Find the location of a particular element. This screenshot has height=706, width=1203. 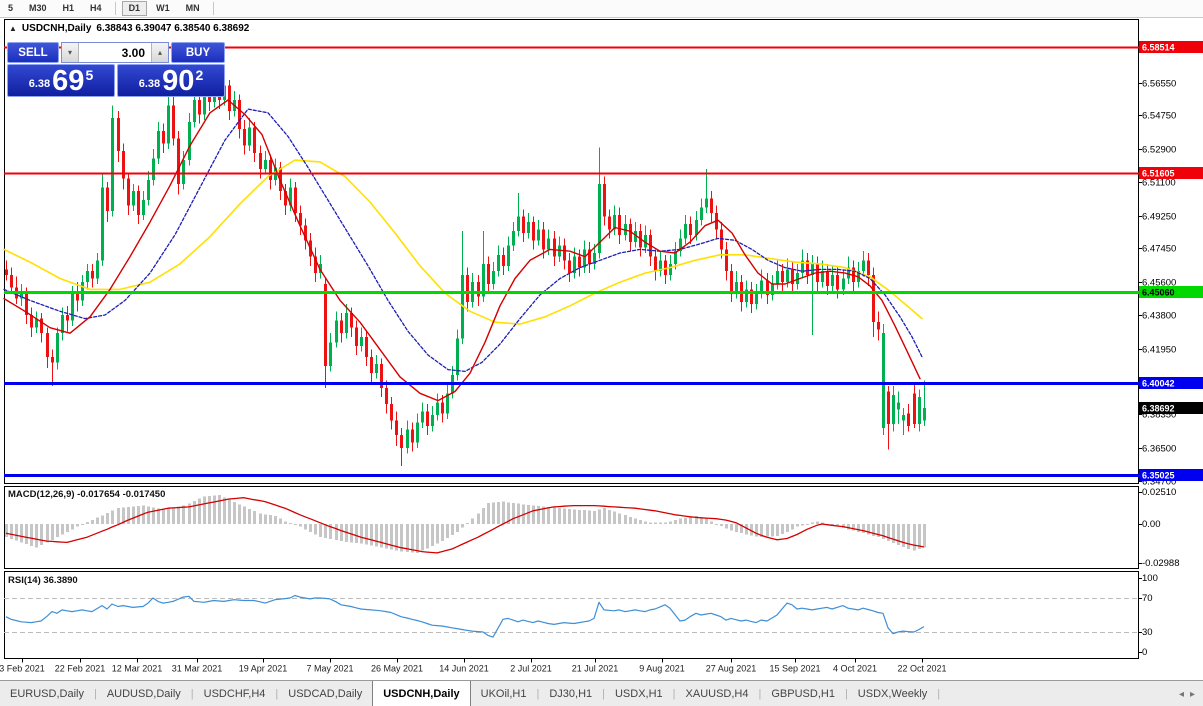

tab-usdx-h1: USDX,H1 is located at coordinates (639, 693).